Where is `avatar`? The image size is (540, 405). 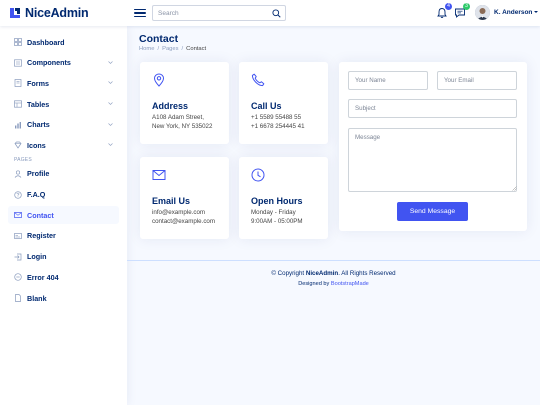
avatar is located at coordinates (482, 12).